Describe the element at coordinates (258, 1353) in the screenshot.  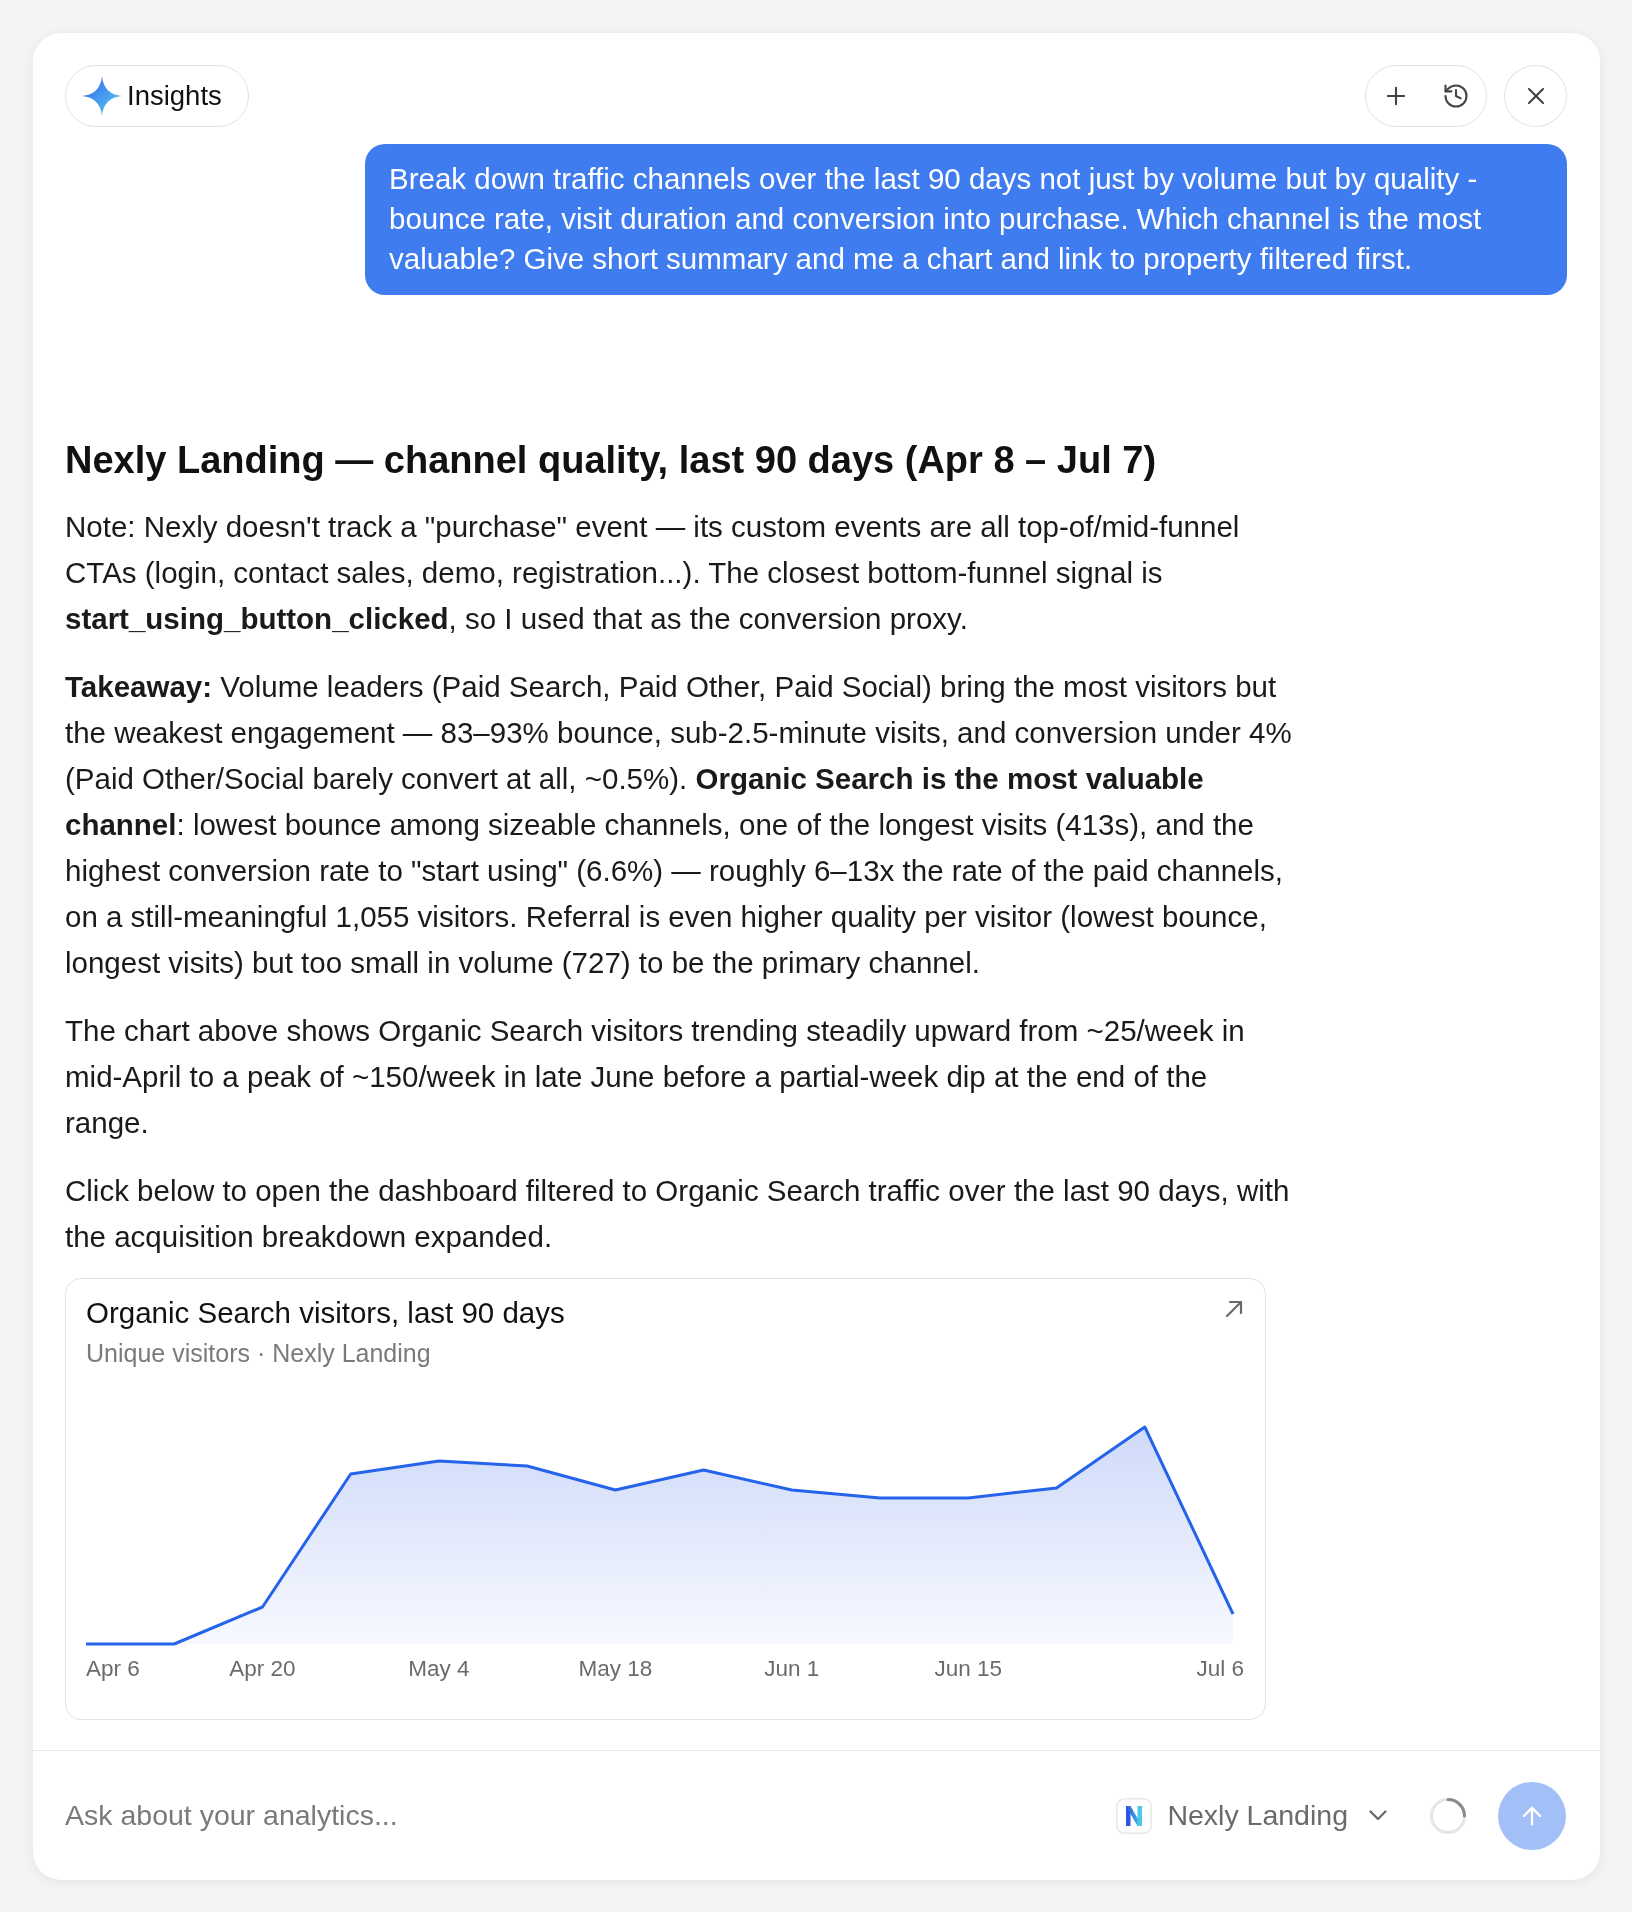
I see `chart-subtitle: Unique visitors · Nexly Landing` at that location.